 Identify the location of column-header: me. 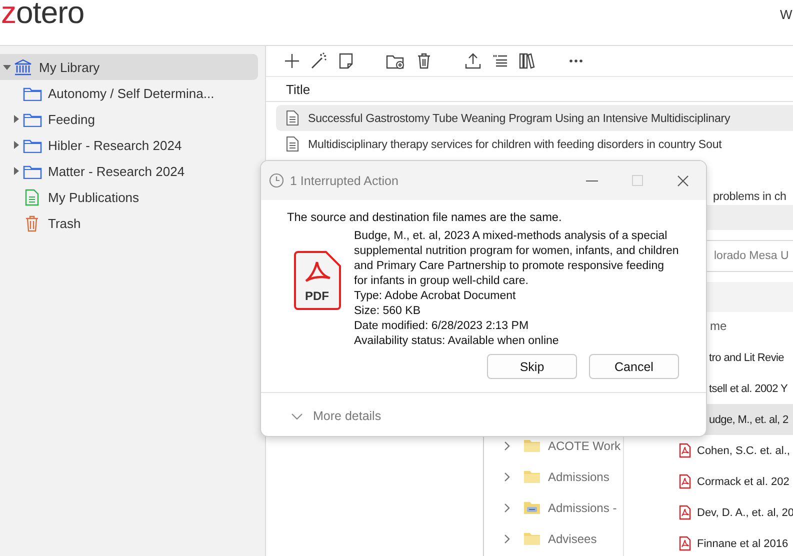
(718, 326).